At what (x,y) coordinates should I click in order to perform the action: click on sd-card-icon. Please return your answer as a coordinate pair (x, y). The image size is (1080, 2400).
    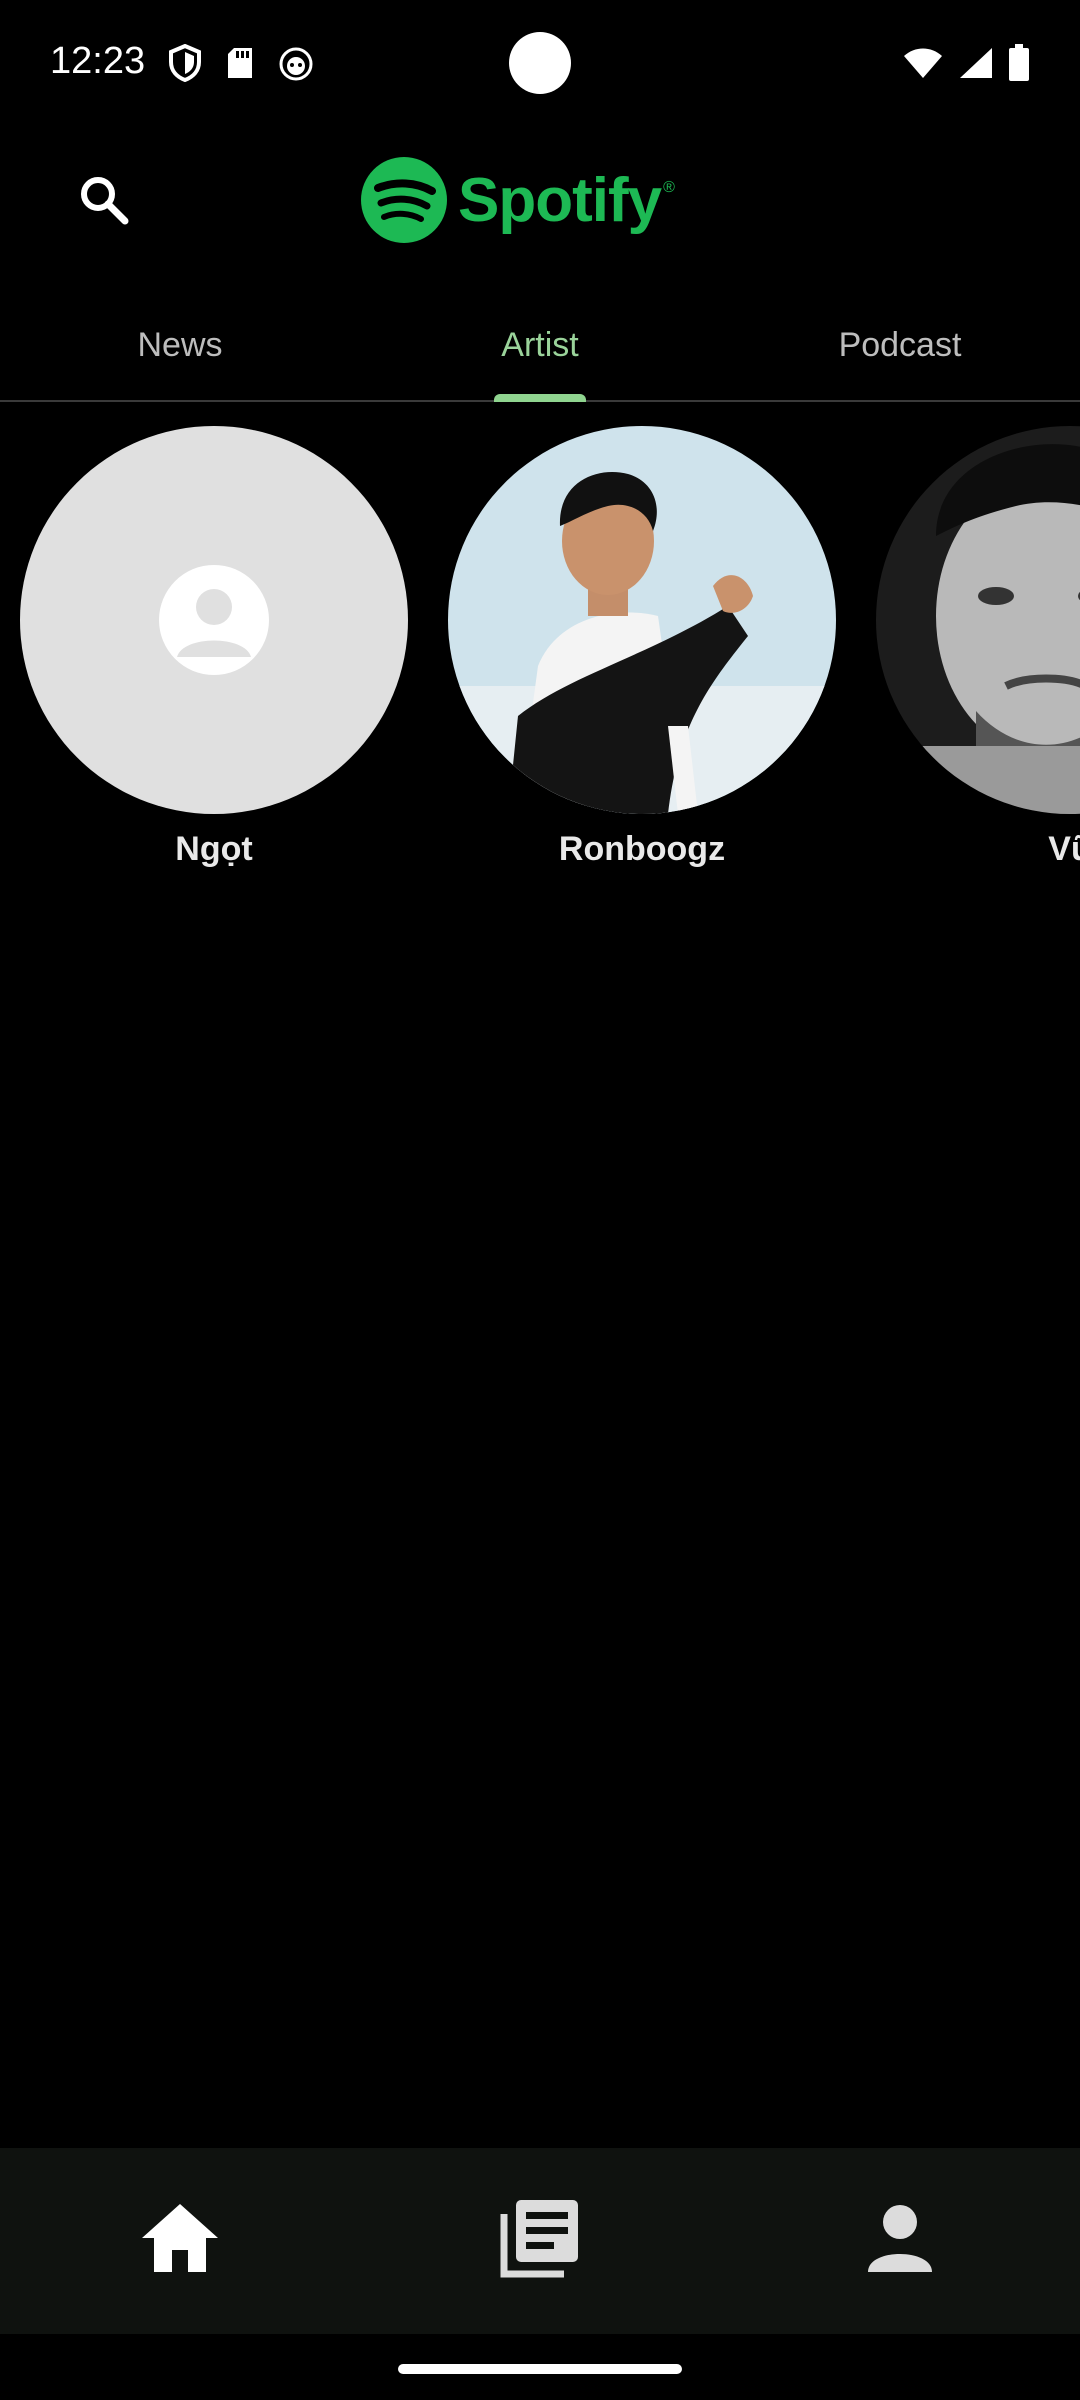
    Looking at the image, I should click on (240, 65).